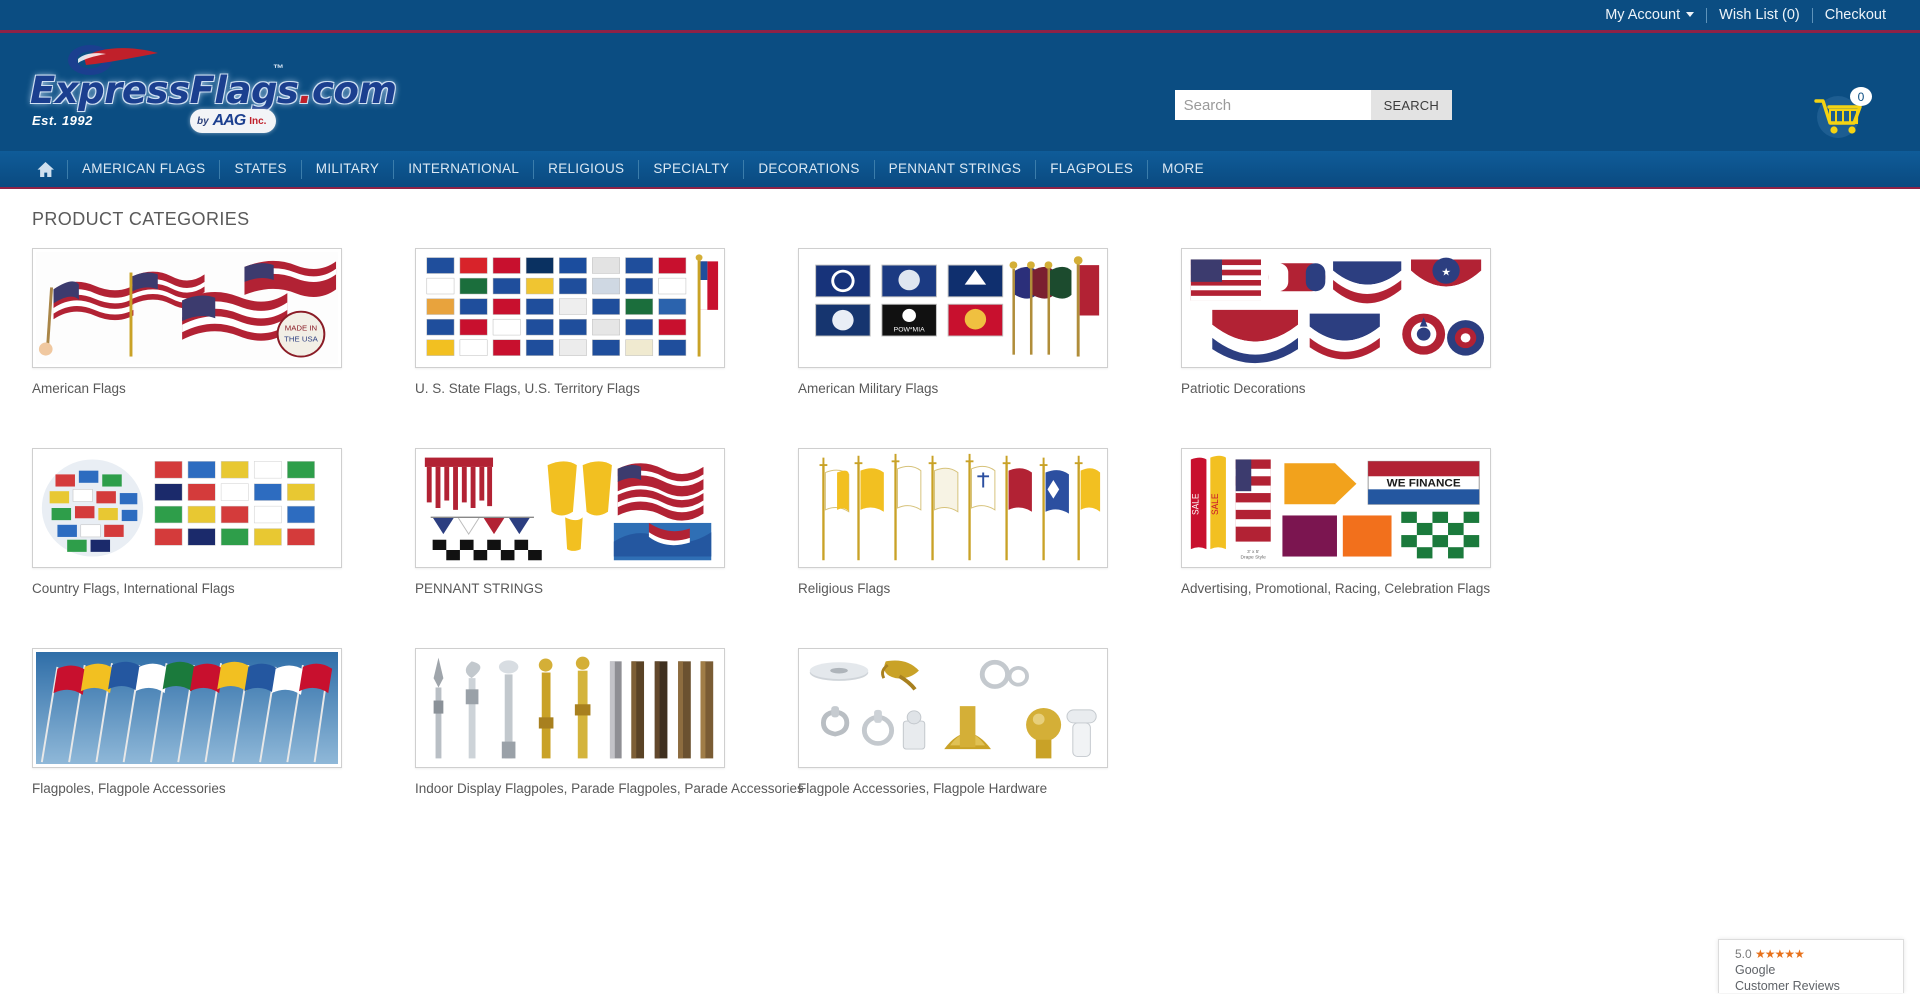 Image resolution: width=1920 pixels, height=994 pixels. I want to click on category-card-american-flags: MADE IN THE USA, so click(187, 308).